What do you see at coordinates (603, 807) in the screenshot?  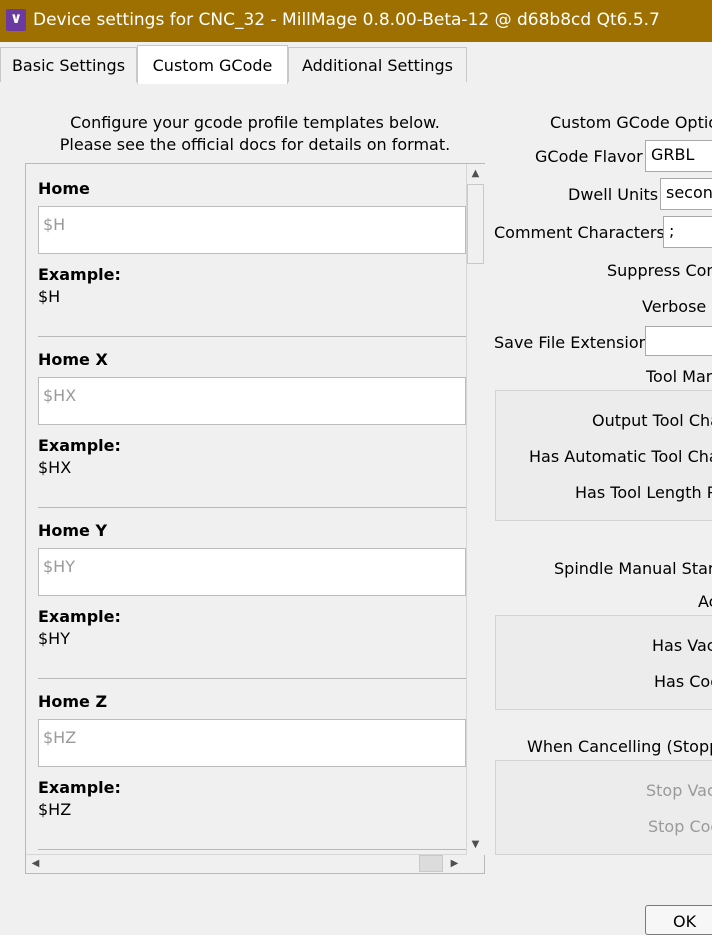 I see `cancel-actions-group` at bounding box center [603, 807].